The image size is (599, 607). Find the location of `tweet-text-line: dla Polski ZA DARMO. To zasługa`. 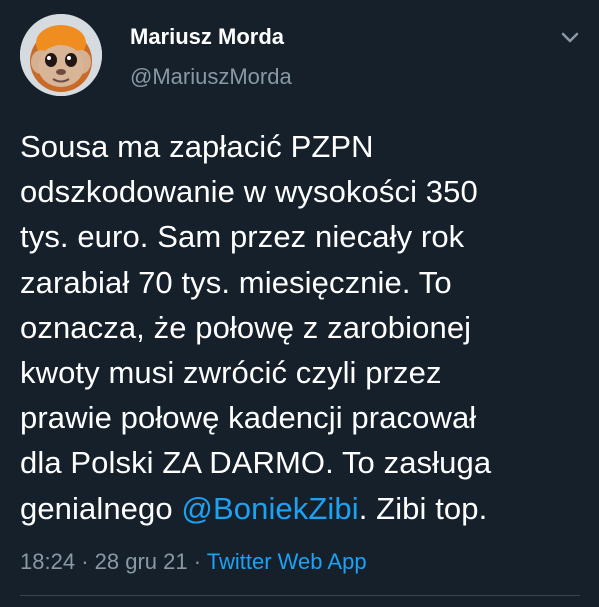

tweet-text-line: dla Polski ZA DARMO. To zasługa is located at coordinates (256, 463).